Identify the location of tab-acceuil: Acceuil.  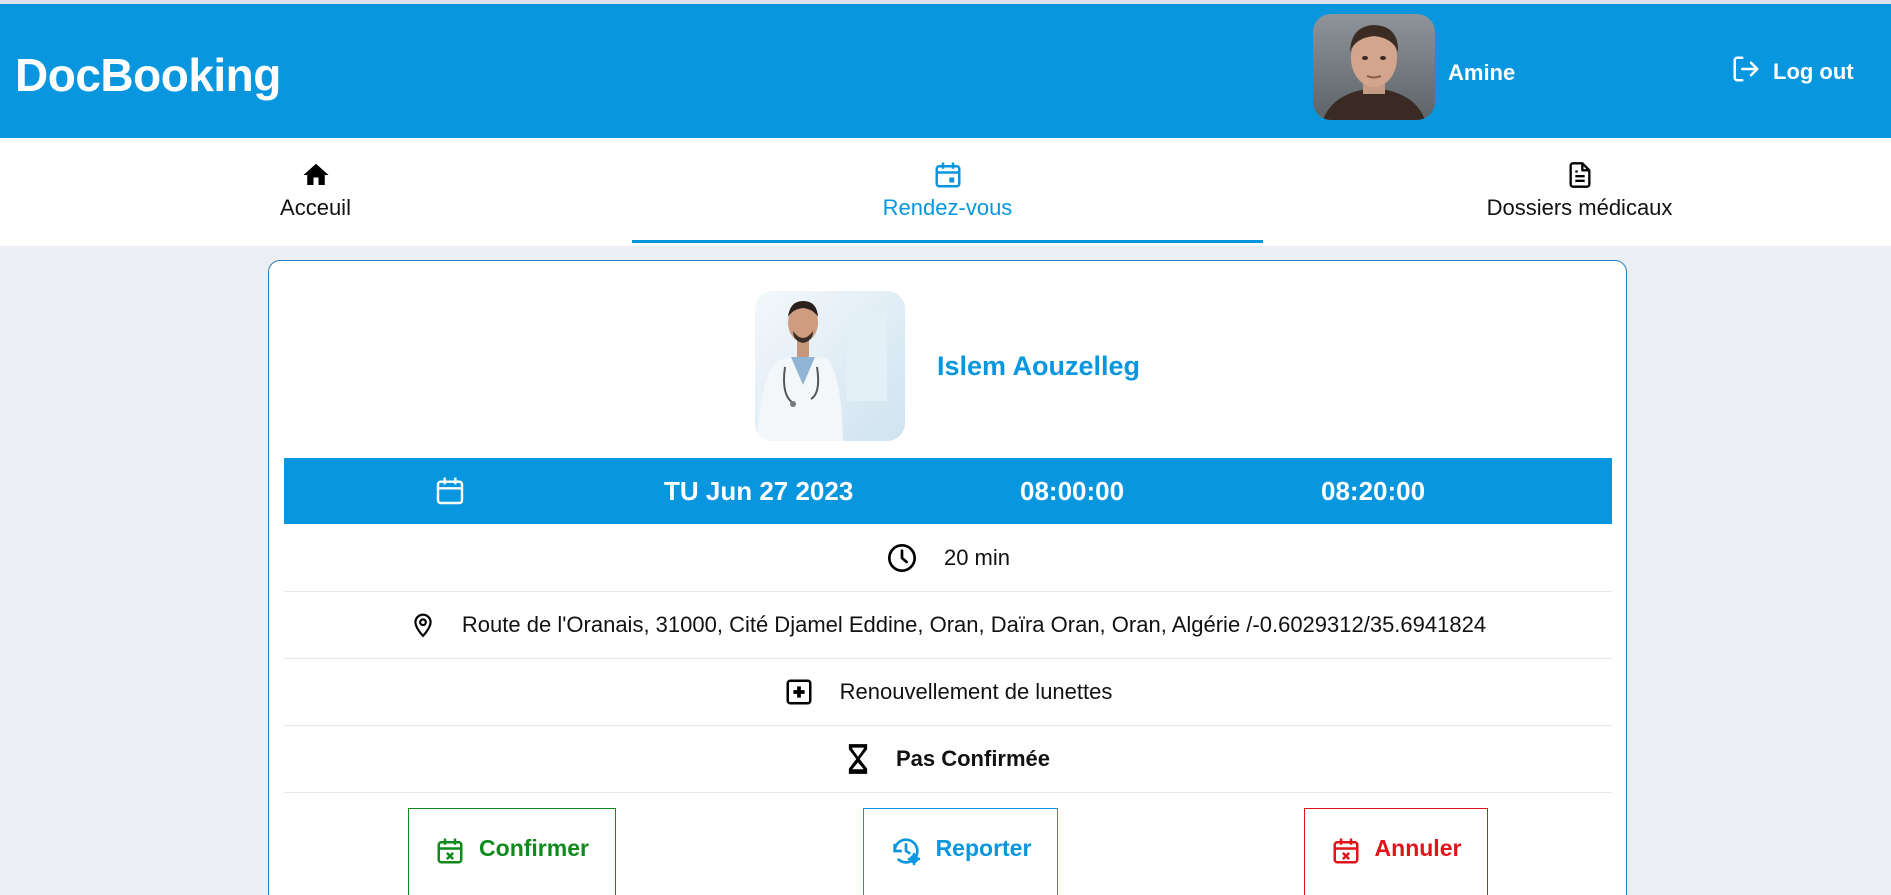
(315, 192).